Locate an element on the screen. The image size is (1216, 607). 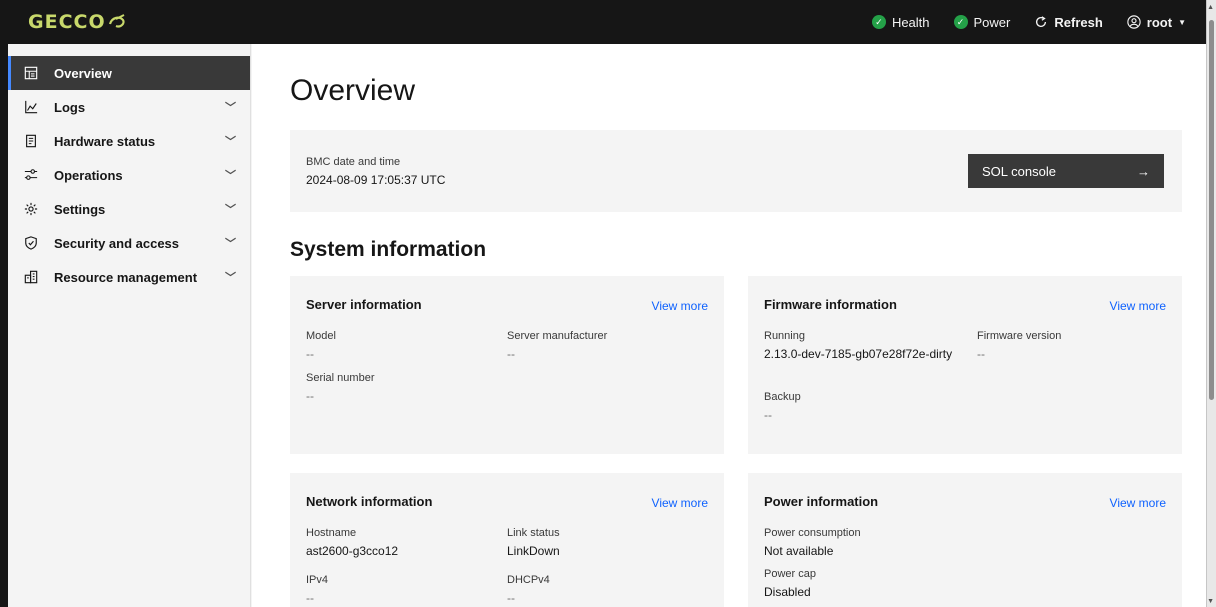
power-status: ✓ Power is located at coordinates (982, 22).